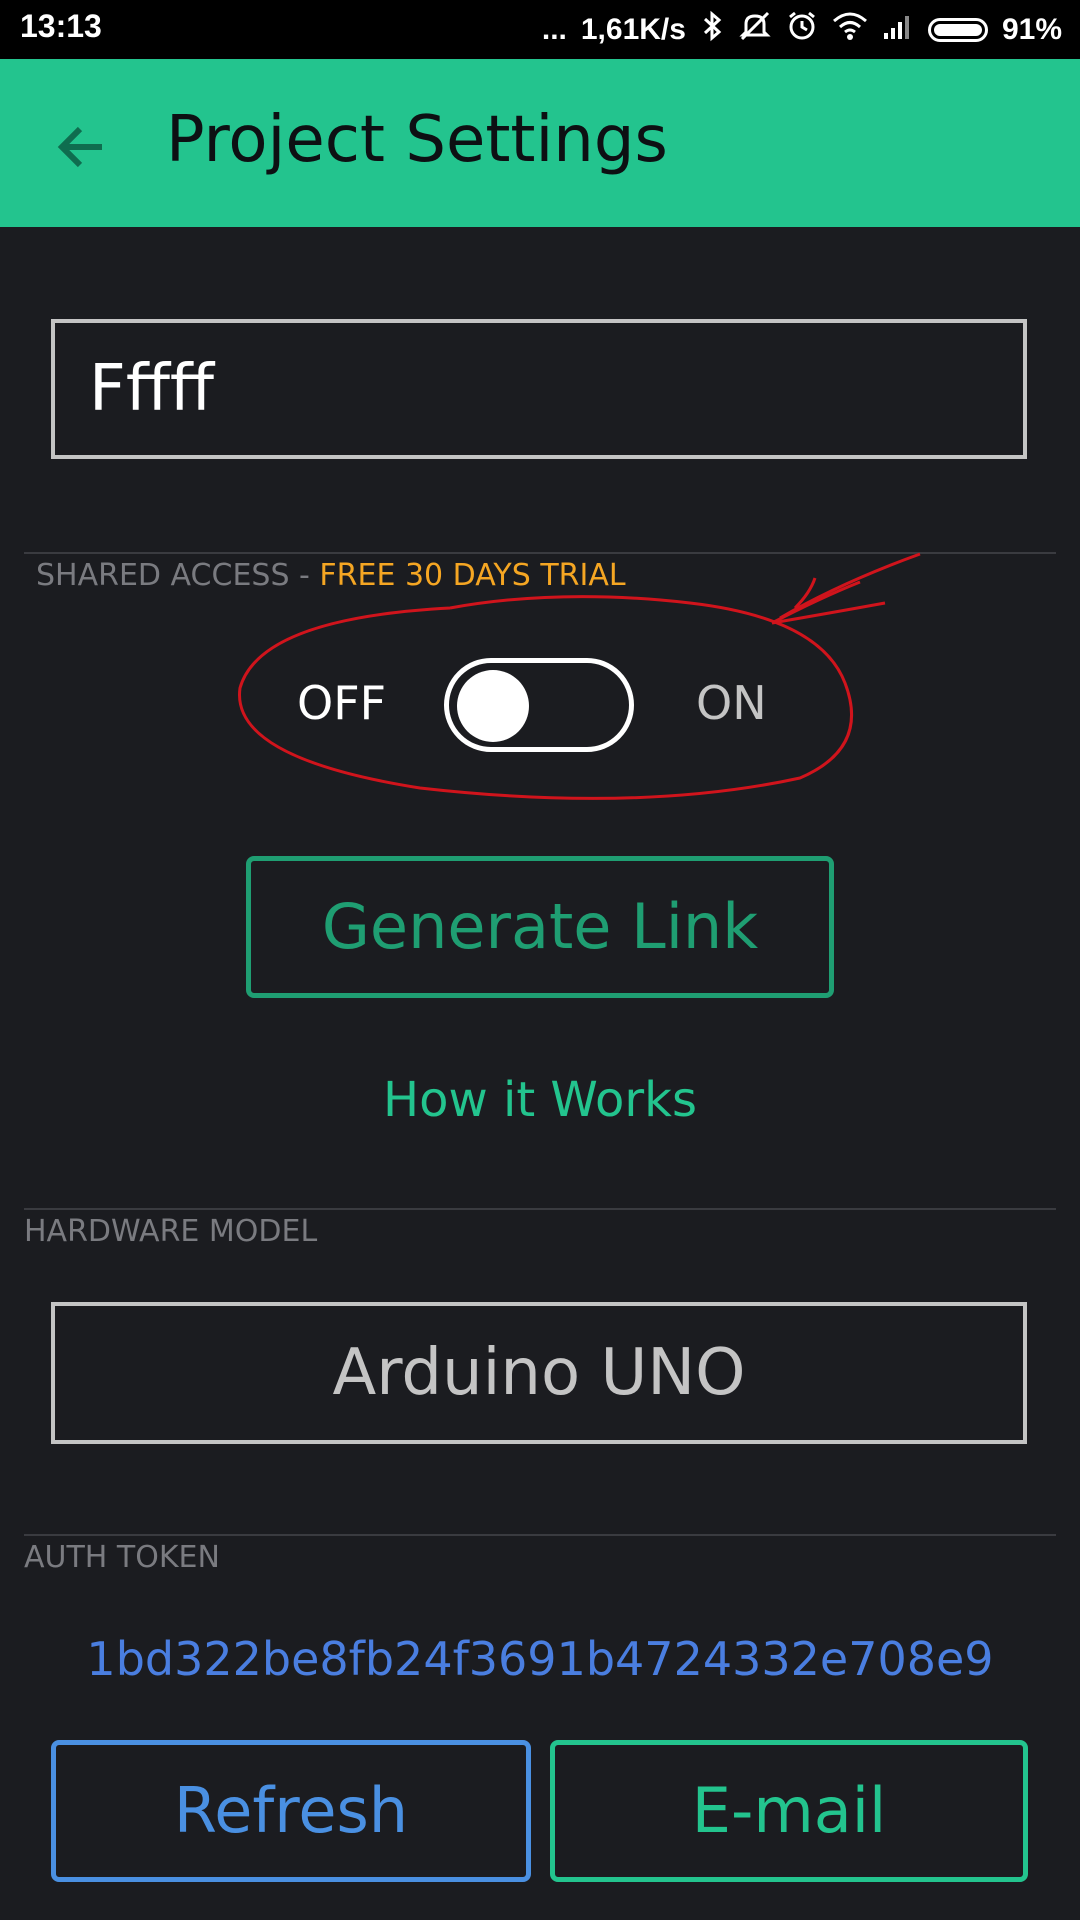  What do you see at coordinates (789, 1811) in the screenshot?
I see `email-button: E-mail` at bounding box center [789, 1811].